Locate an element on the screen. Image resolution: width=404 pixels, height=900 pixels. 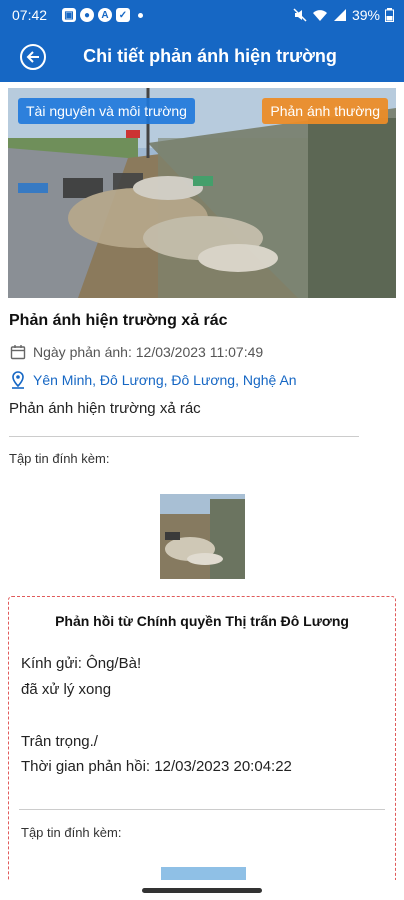
attachment-image is located at coordinates (202, 536).